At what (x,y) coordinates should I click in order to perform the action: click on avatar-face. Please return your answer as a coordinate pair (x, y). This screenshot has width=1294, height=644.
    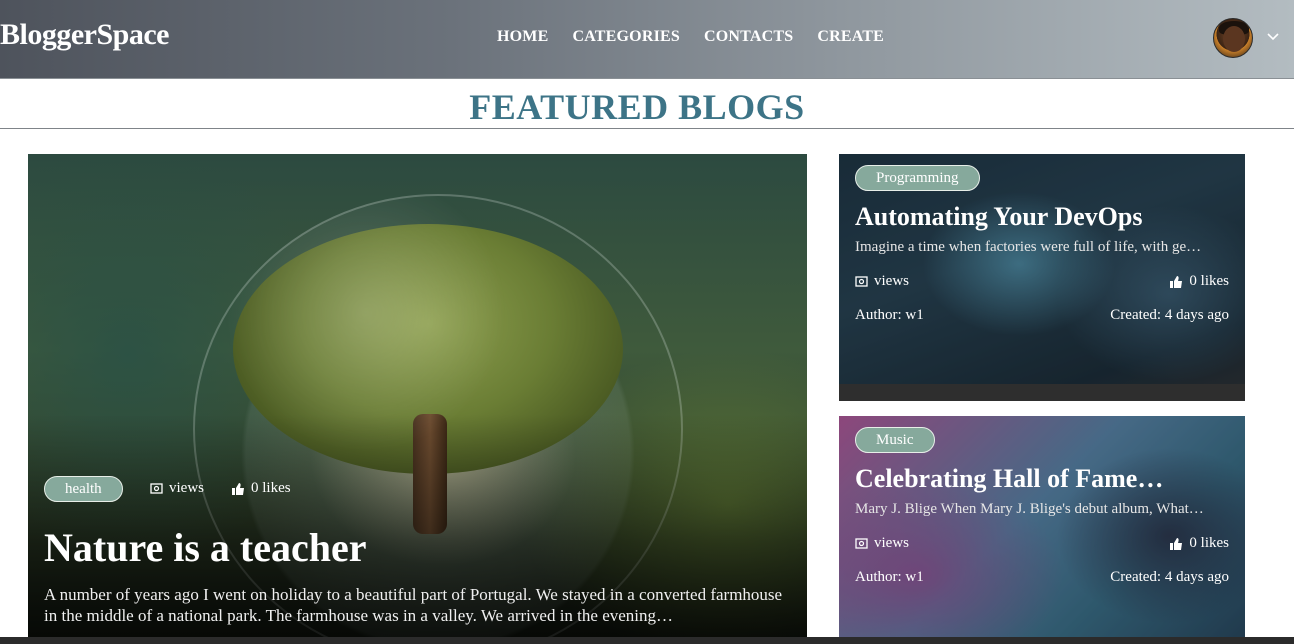
    Looking at the image, I should click on (1234, 39).